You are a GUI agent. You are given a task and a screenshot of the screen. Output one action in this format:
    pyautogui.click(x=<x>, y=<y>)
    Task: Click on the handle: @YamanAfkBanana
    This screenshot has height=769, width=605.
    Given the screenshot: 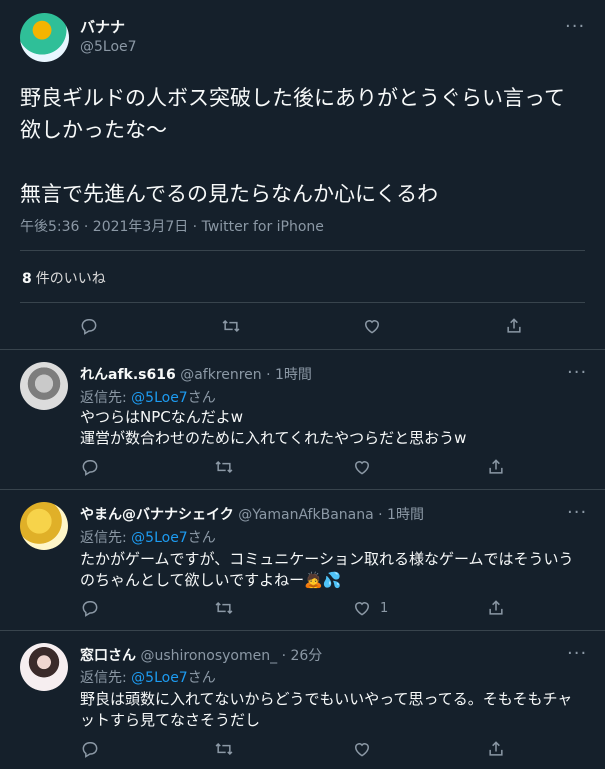 What is the action you would take?
    pyautogui.click(x=306, y=515)
    